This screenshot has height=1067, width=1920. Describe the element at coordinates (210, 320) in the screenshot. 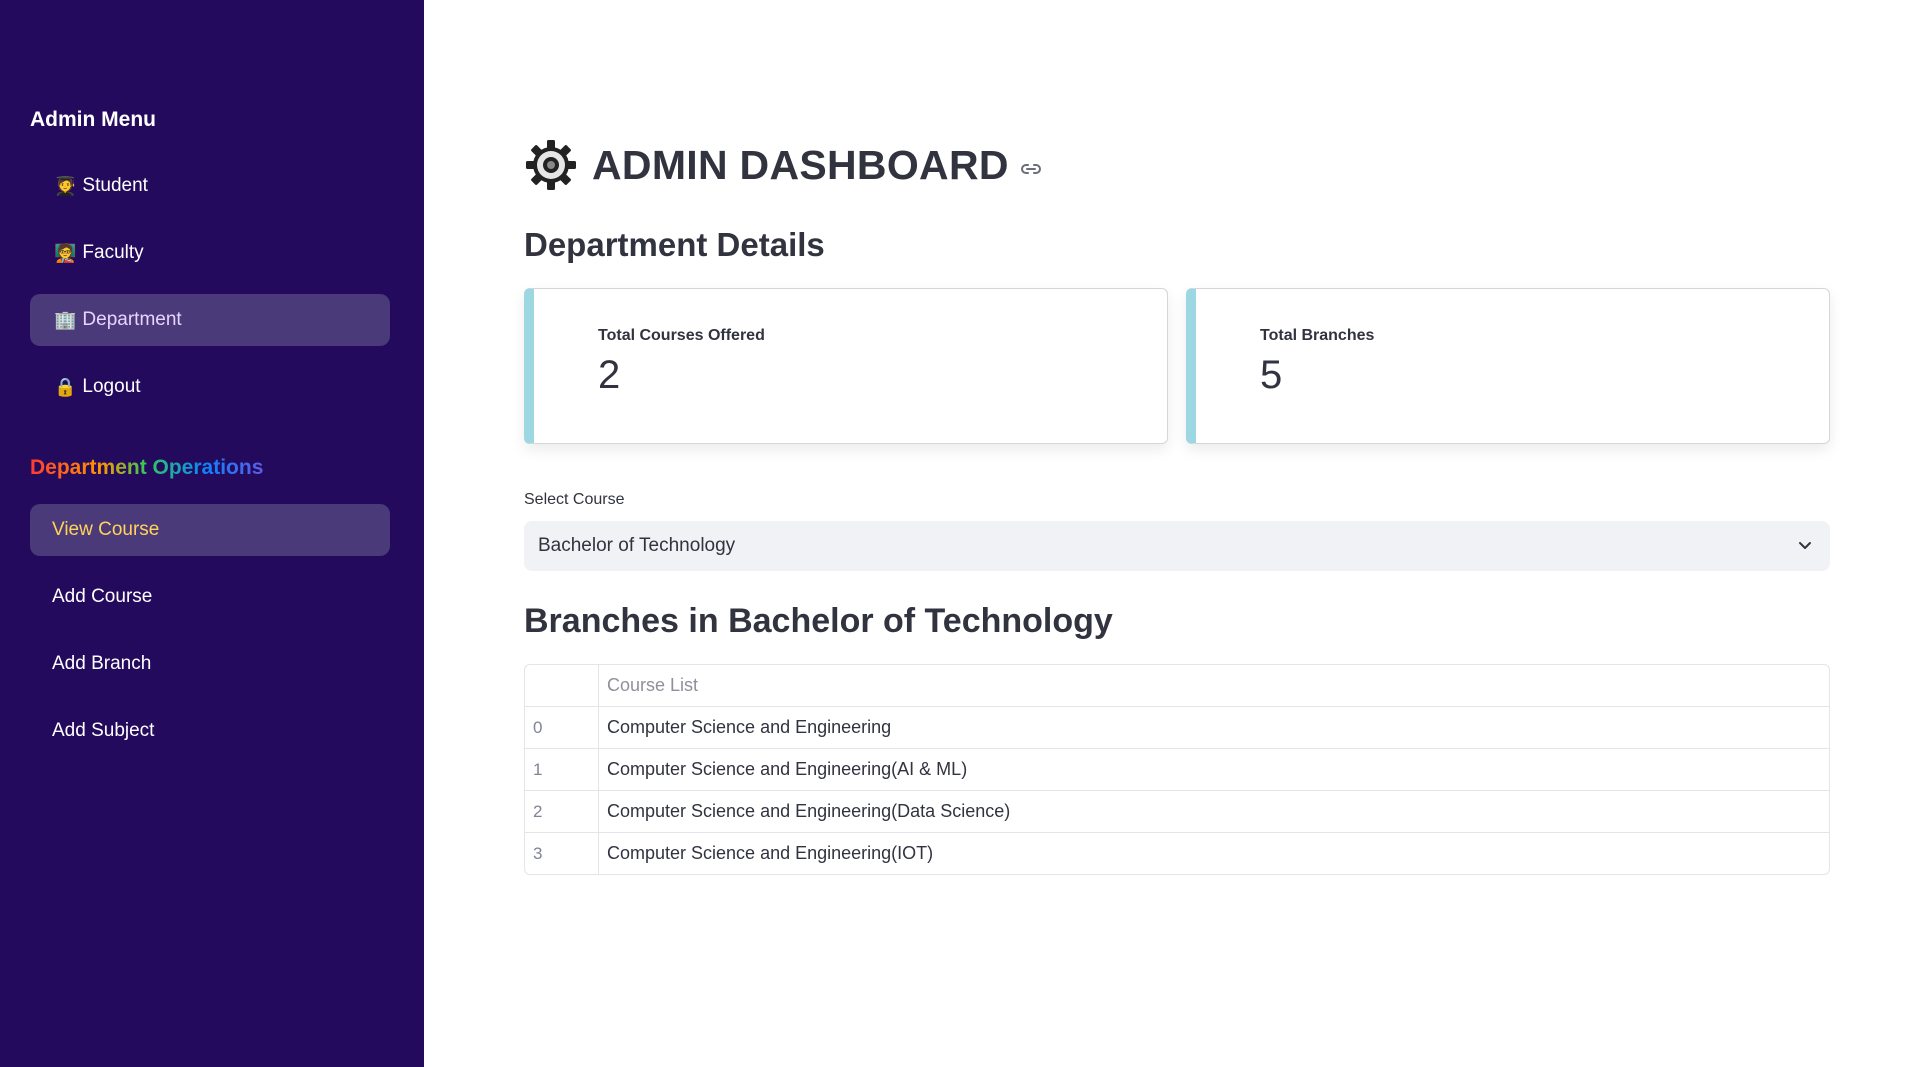

I see `sidebar-item-department: 🏢 Department` at that location.